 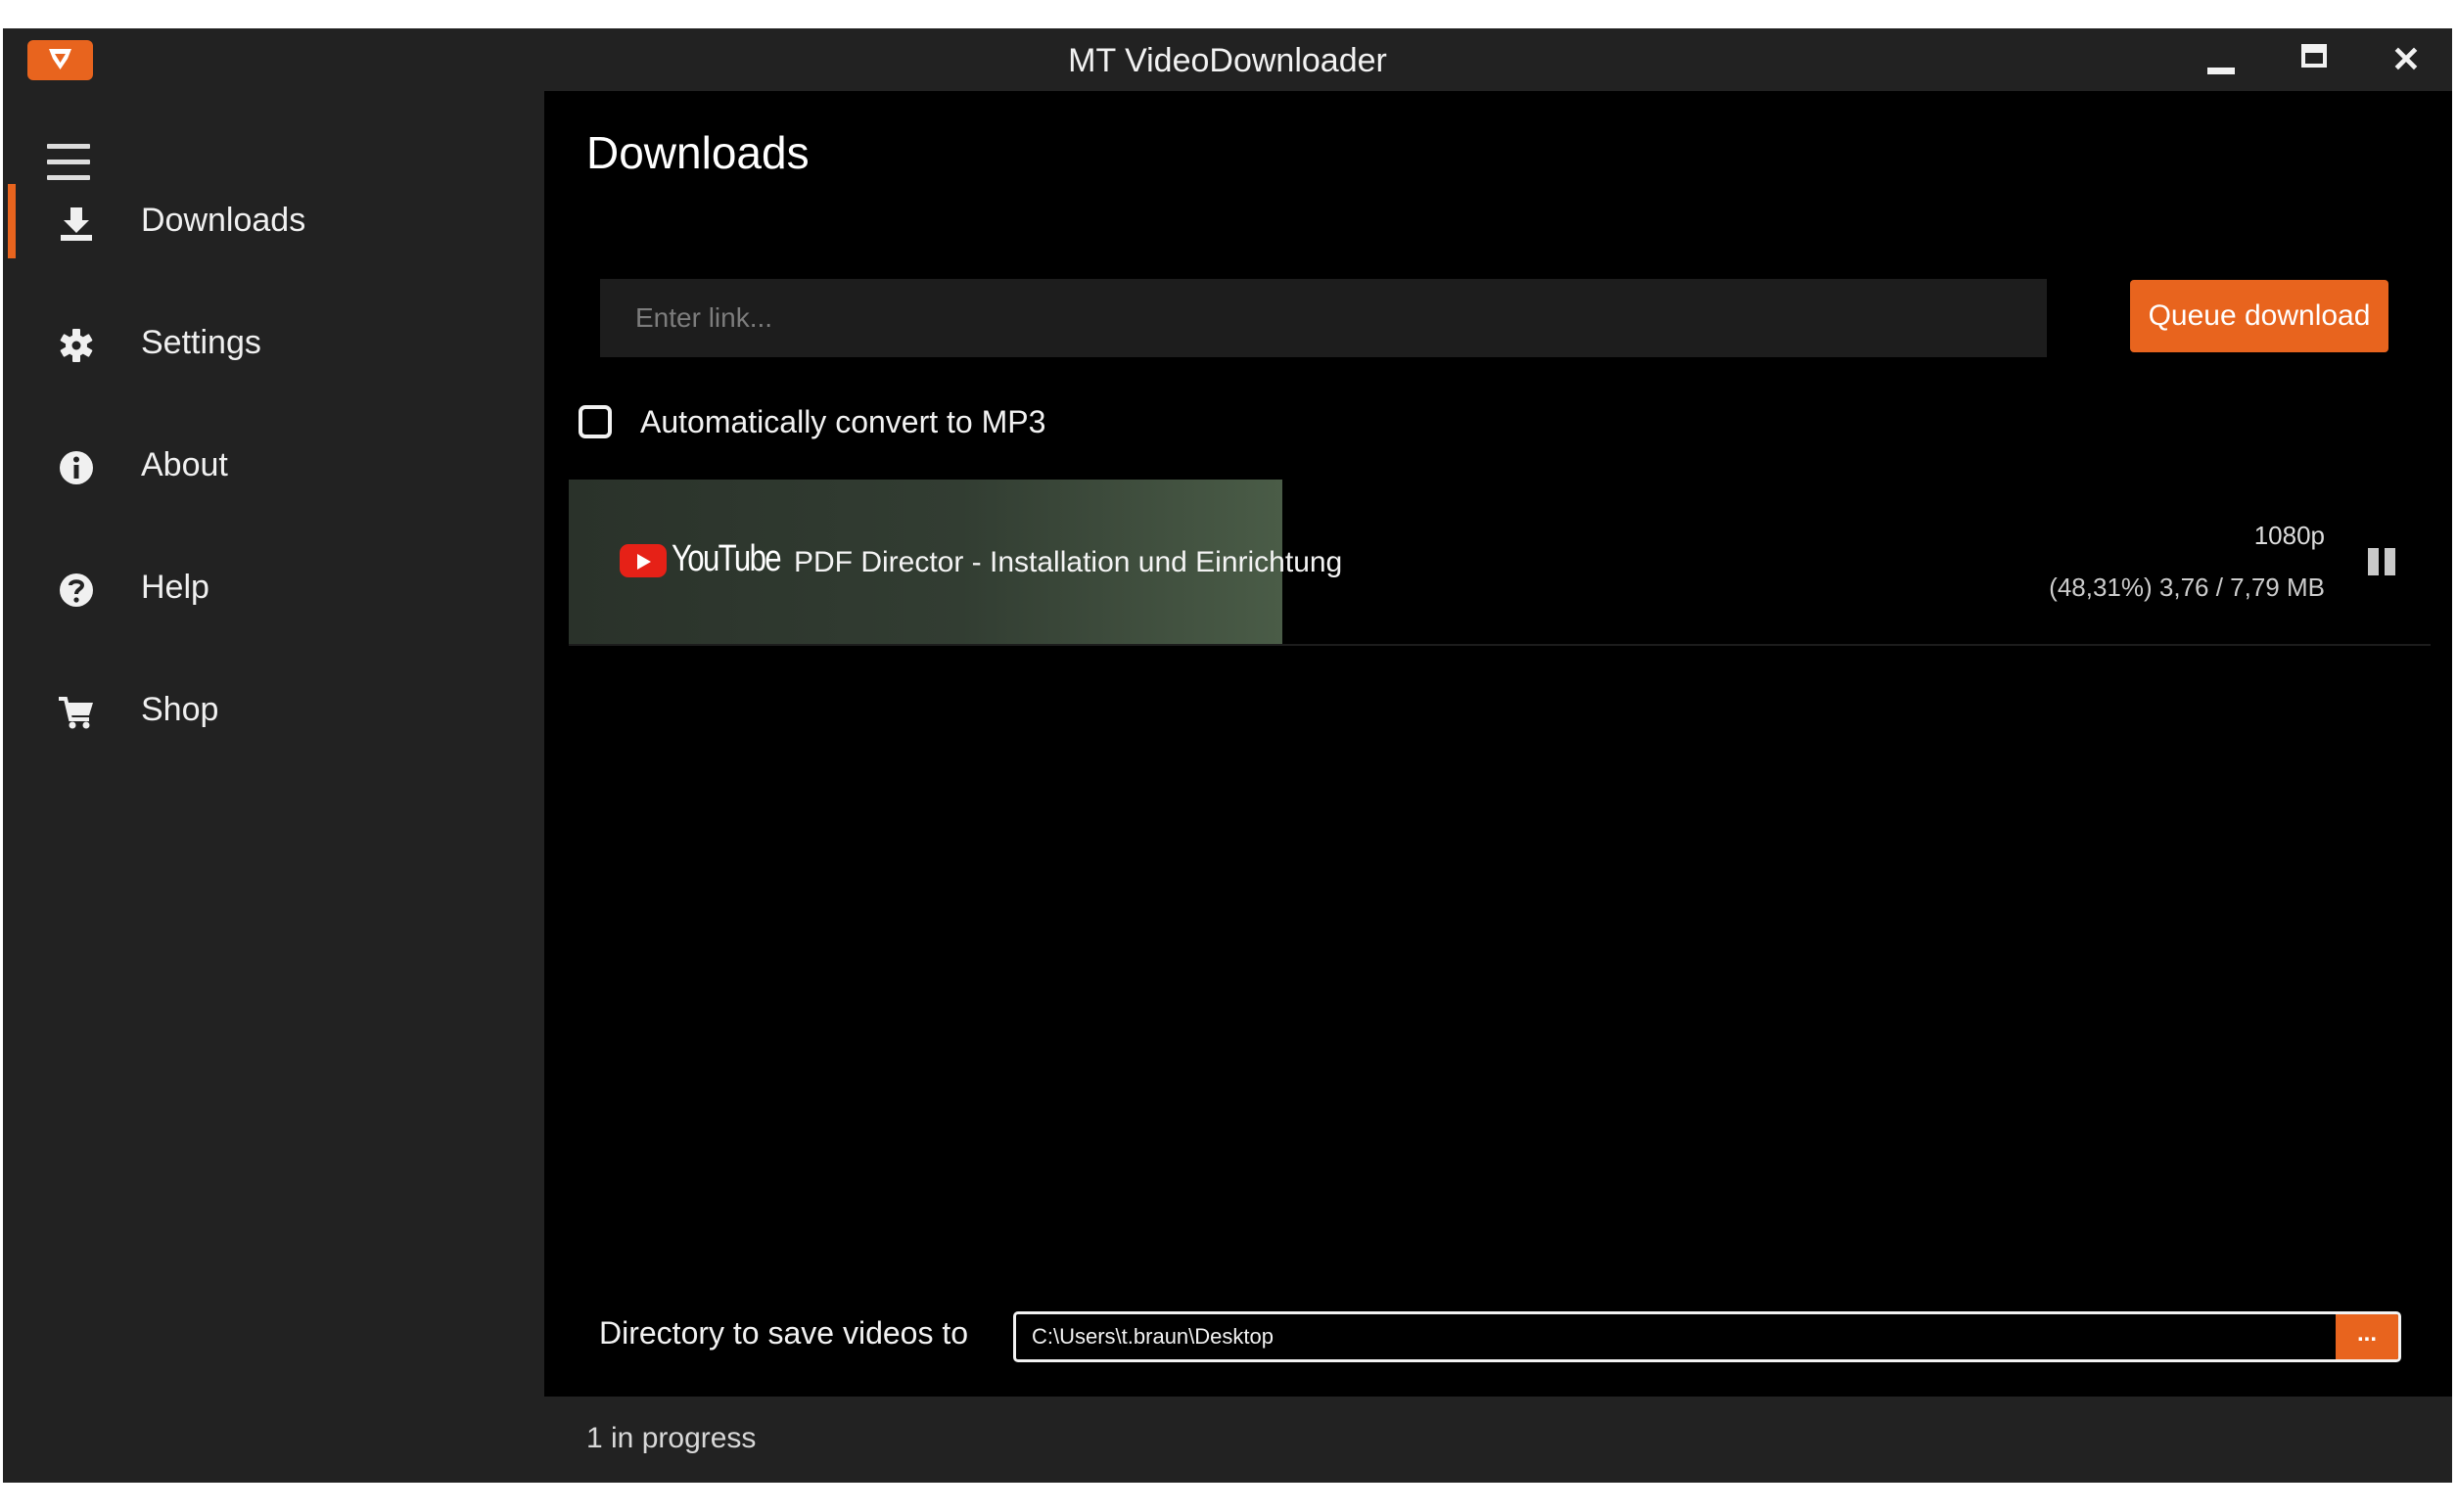 What do you see at coordinates (843, 421) in the screenshot?
I see `convert-mp3-label: Automatically convert to MP3` at bounding box center [843, 421].